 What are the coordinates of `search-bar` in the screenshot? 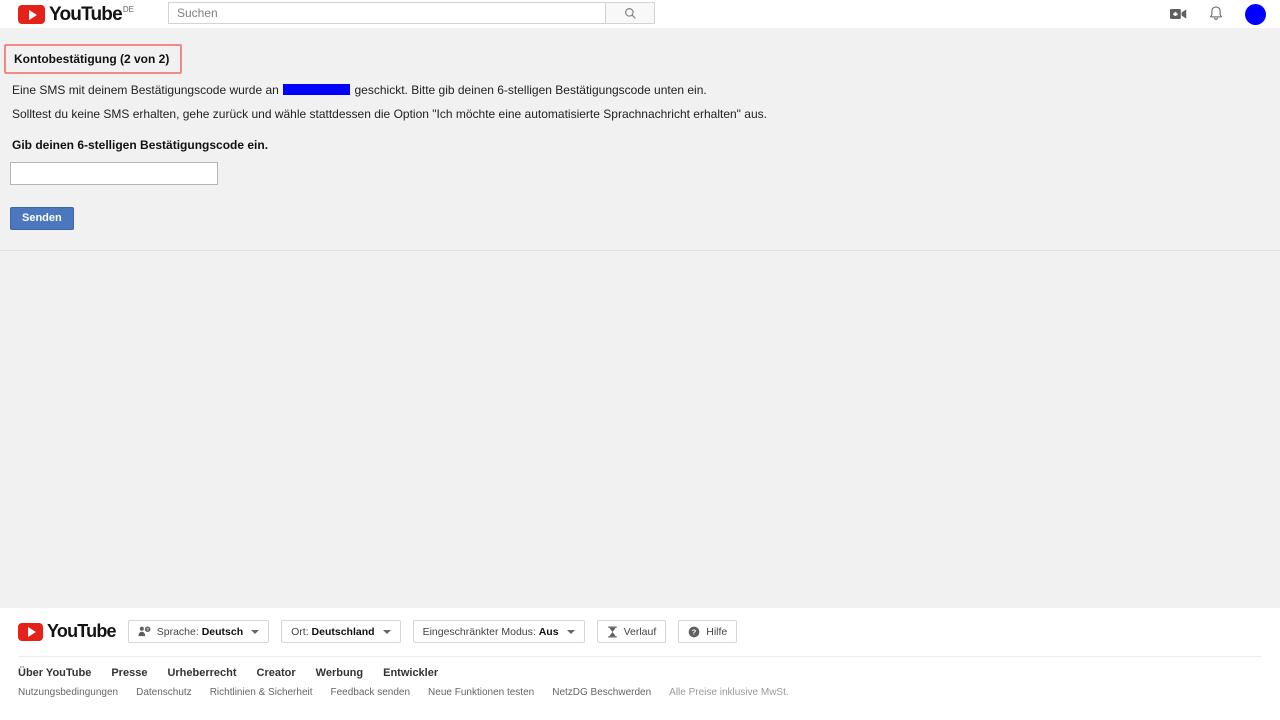 It's located at (411, 13).